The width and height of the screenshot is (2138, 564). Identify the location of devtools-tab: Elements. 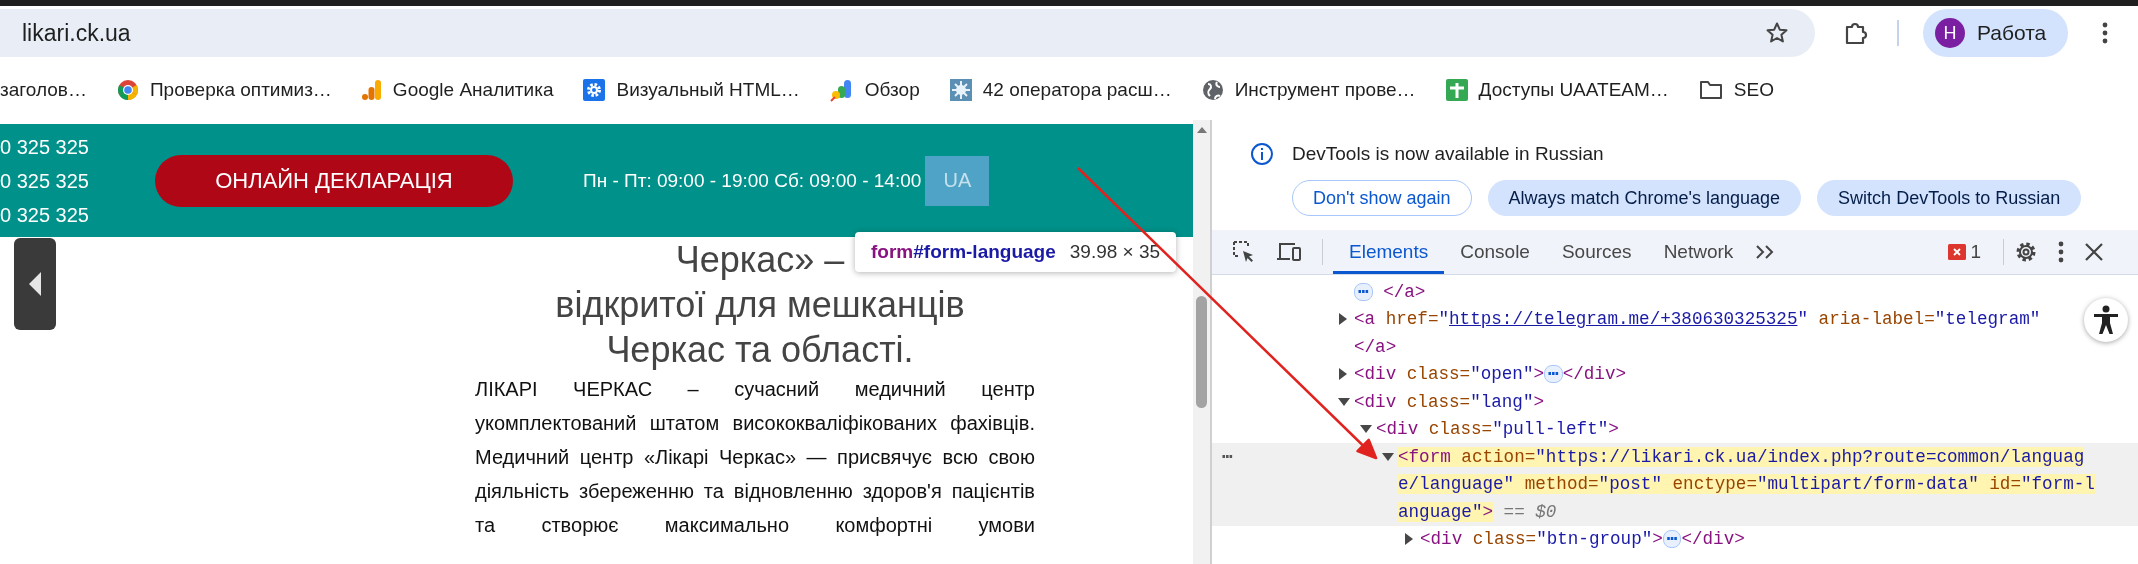
(1389, 252).